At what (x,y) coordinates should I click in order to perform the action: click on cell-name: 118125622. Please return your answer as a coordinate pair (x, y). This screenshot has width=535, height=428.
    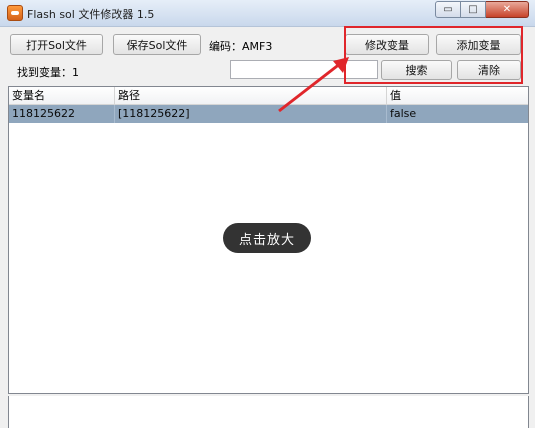
    Looking at the image, I should click on (62, 114).